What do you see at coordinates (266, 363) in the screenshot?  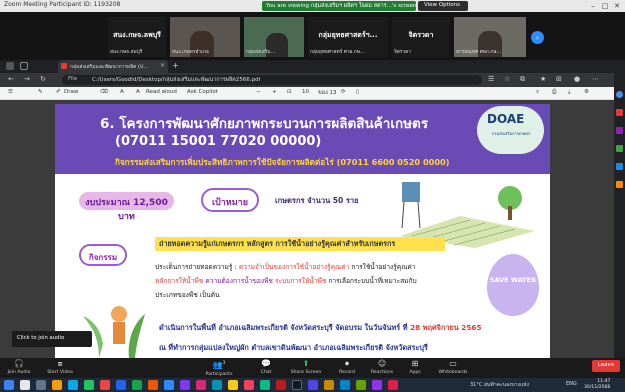 I see `chat-icon: 💬` at bounding box center [266, 363].